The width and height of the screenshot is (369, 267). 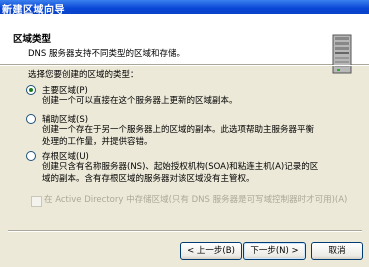 What do you see at coordinates (184, 65) in the screenshot?
I see `header-divider` at bounding box center [184, 65].